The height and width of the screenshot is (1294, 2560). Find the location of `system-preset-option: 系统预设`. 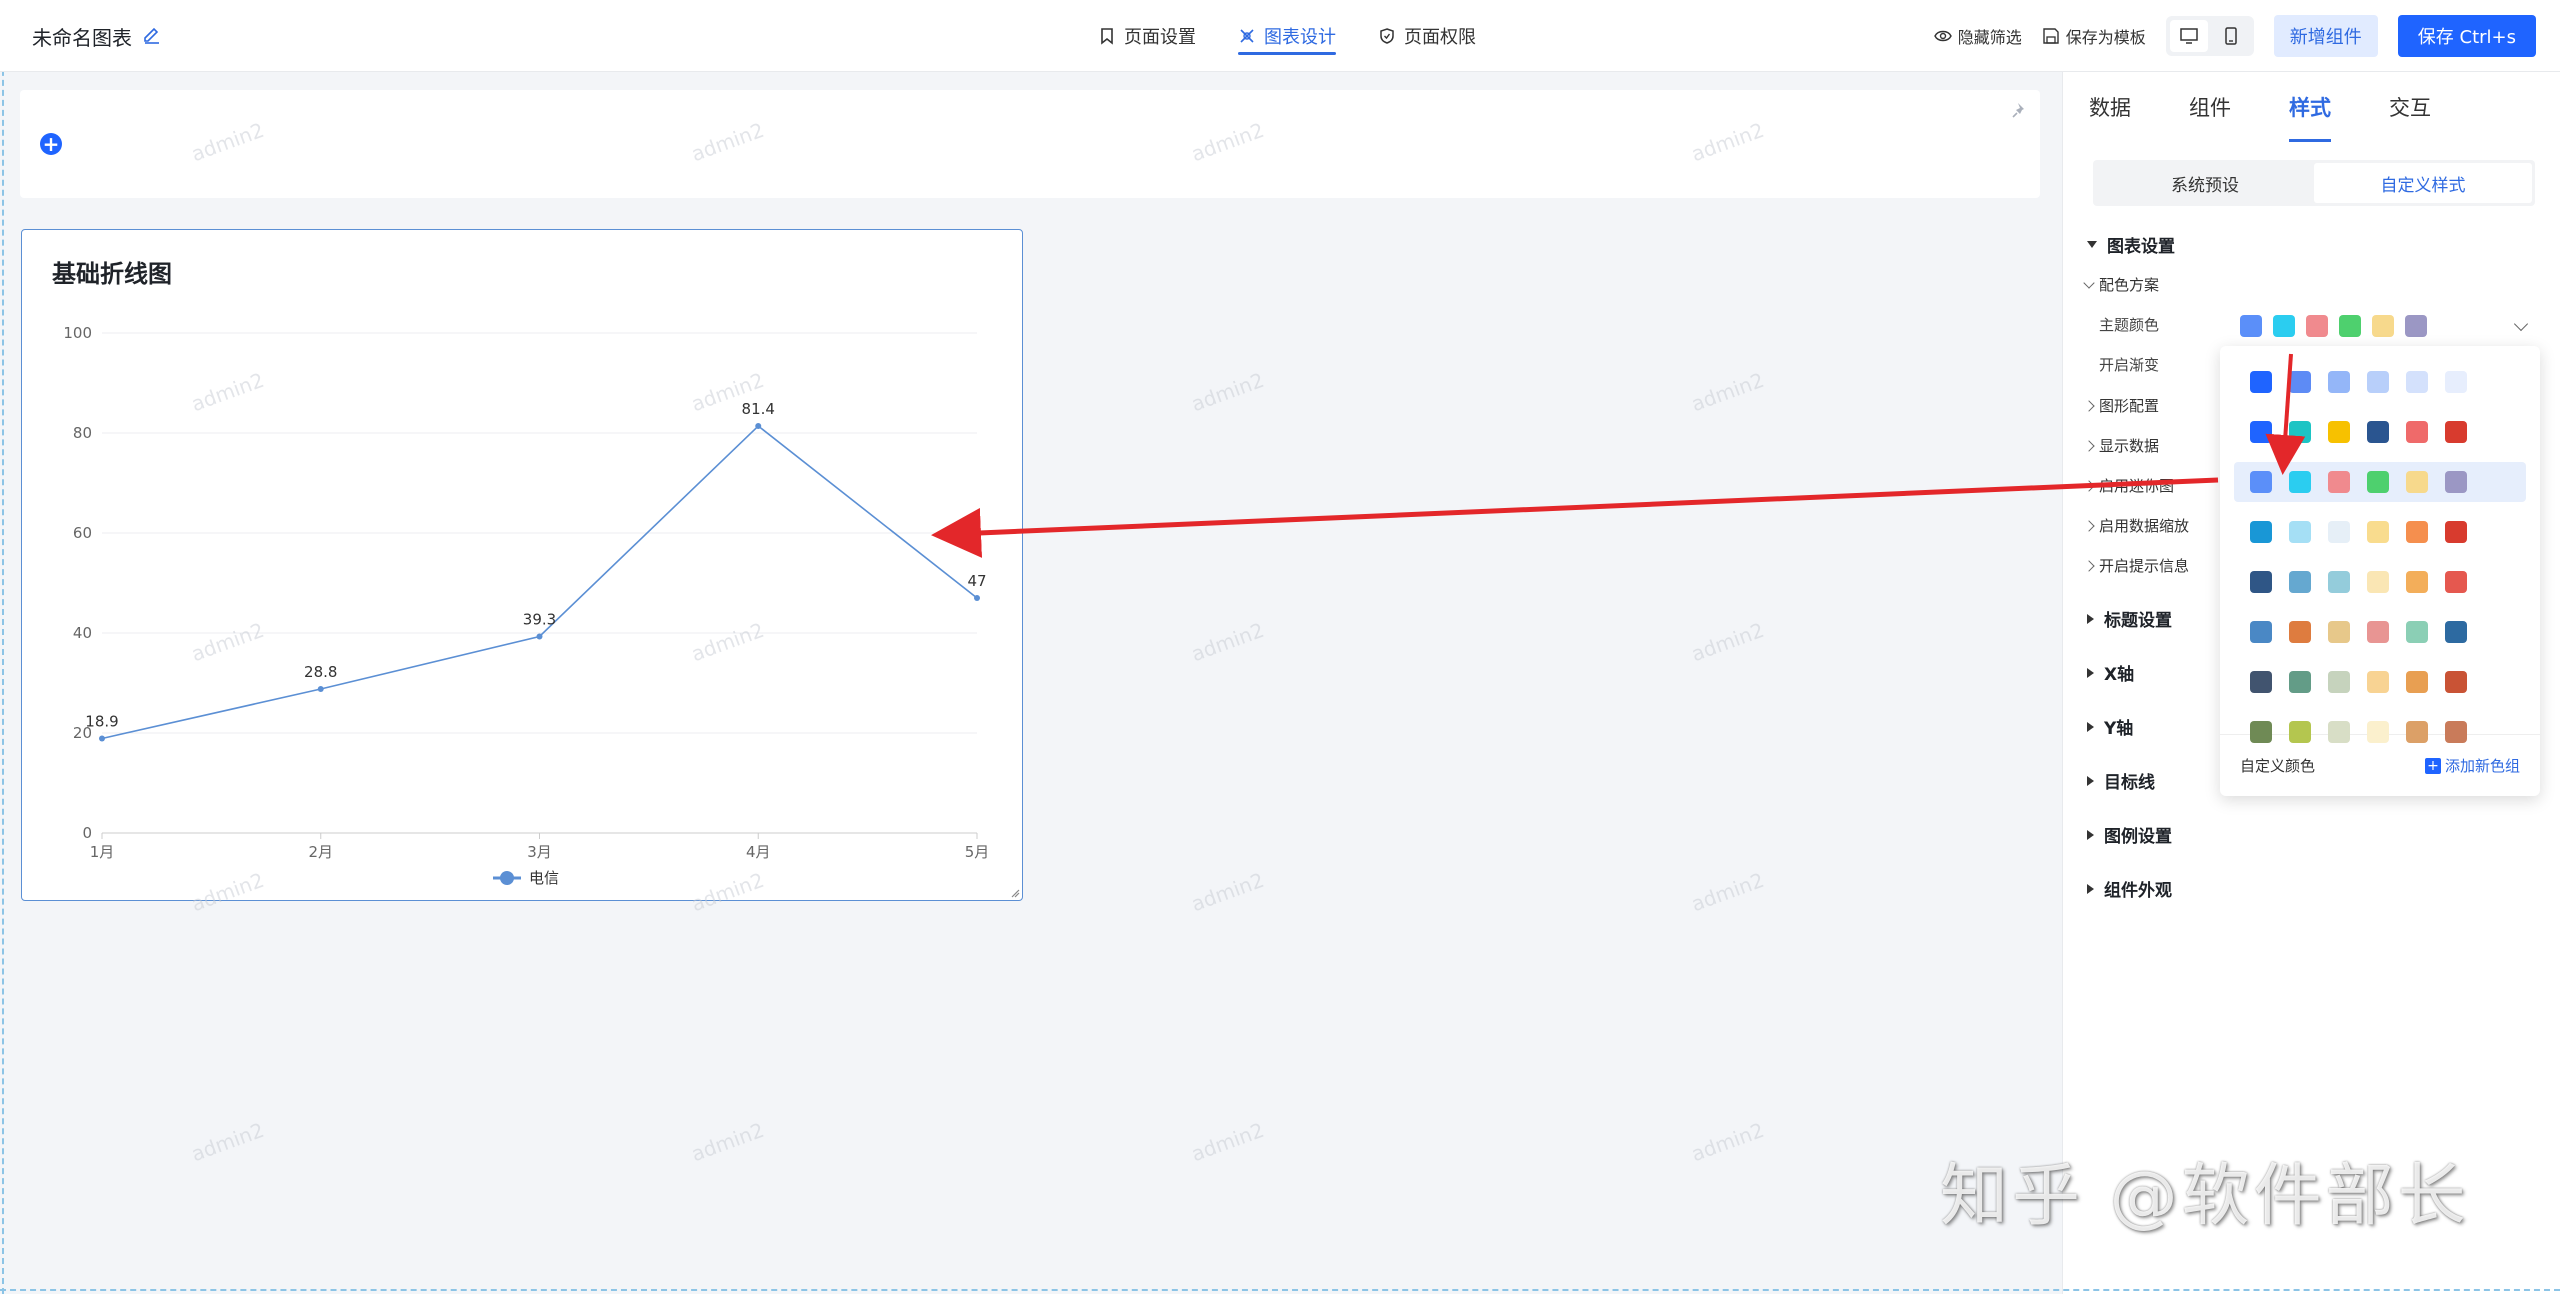

system-preset-option: 系统预设 is located at coordinates (2205, 183).